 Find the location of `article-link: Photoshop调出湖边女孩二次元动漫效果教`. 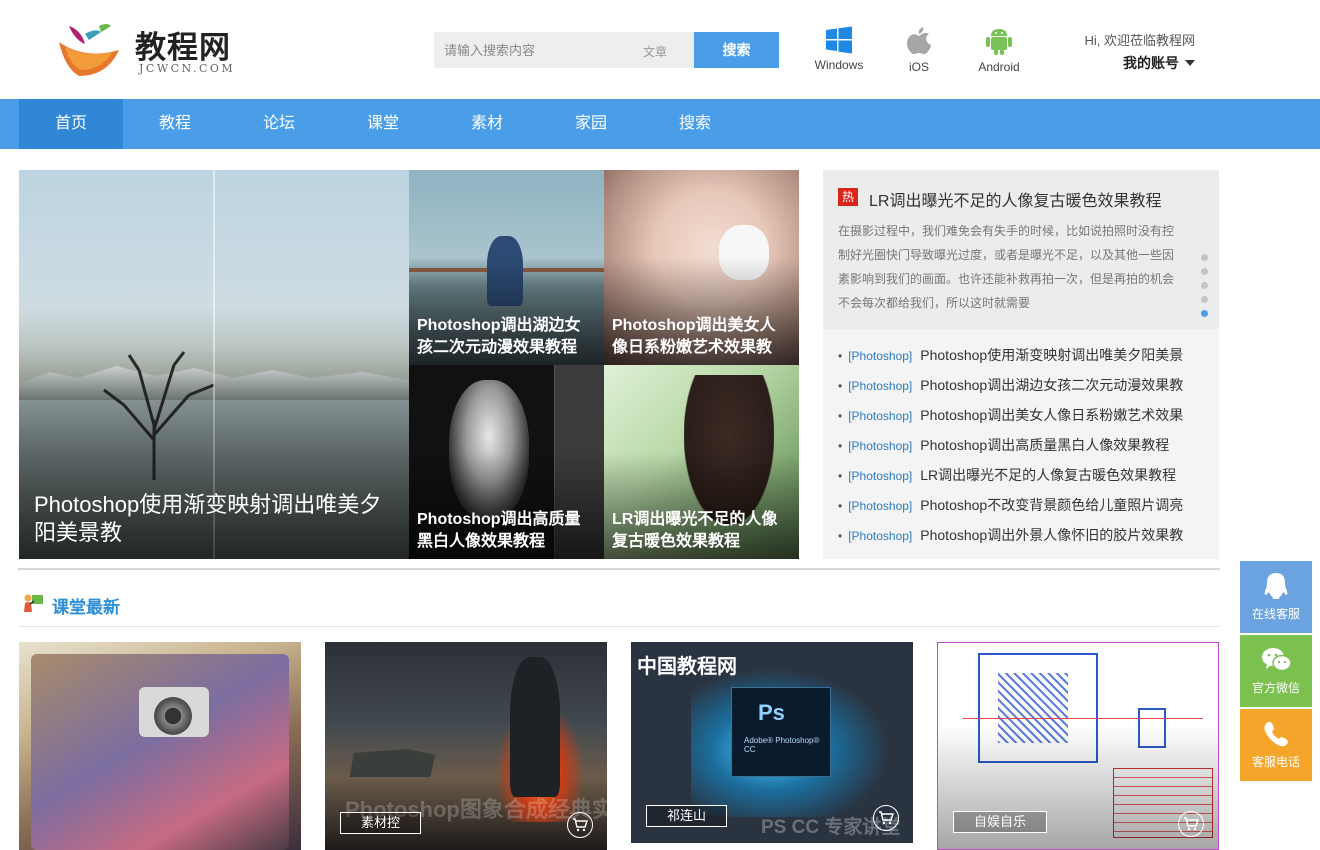

article-link: Photoshop调出湖边女孩二次元动漫效果教 is located at coordinates (1051, 385).